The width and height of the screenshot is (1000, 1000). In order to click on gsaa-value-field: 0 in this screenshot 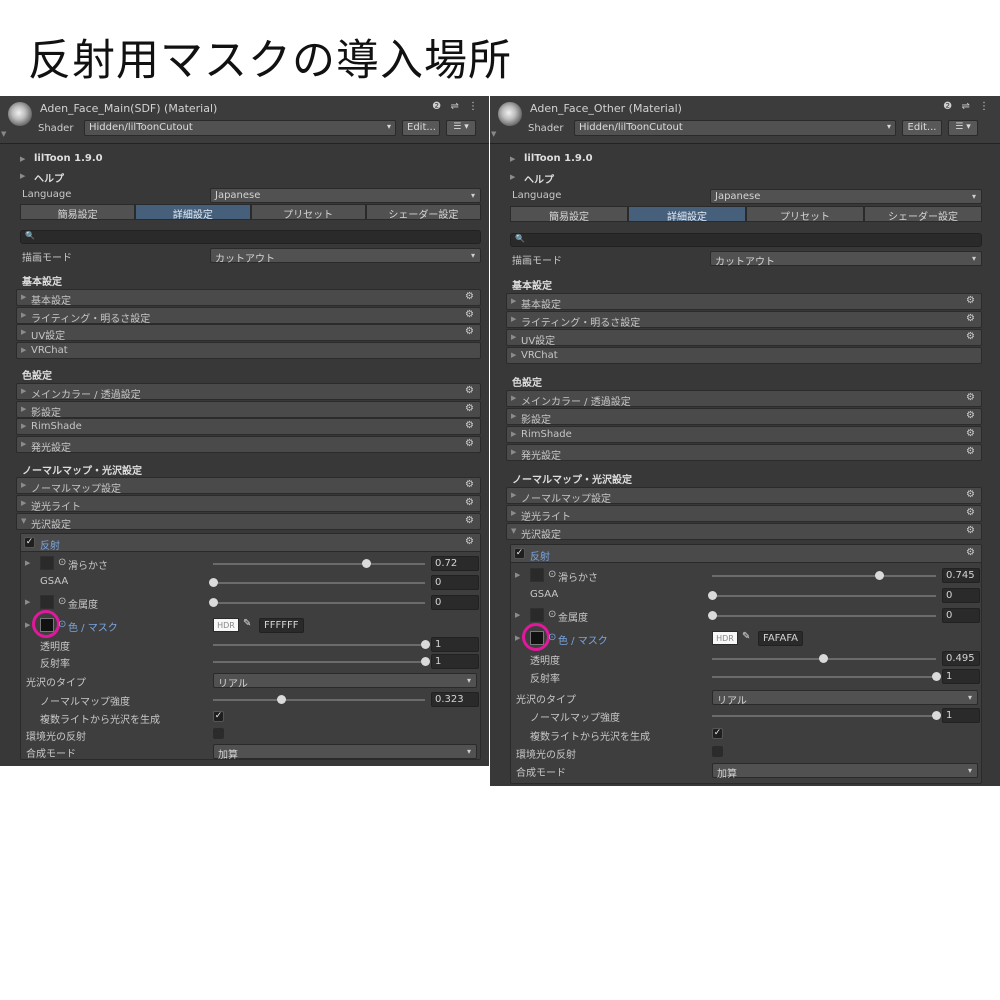, I will do `click(961, 595)`.